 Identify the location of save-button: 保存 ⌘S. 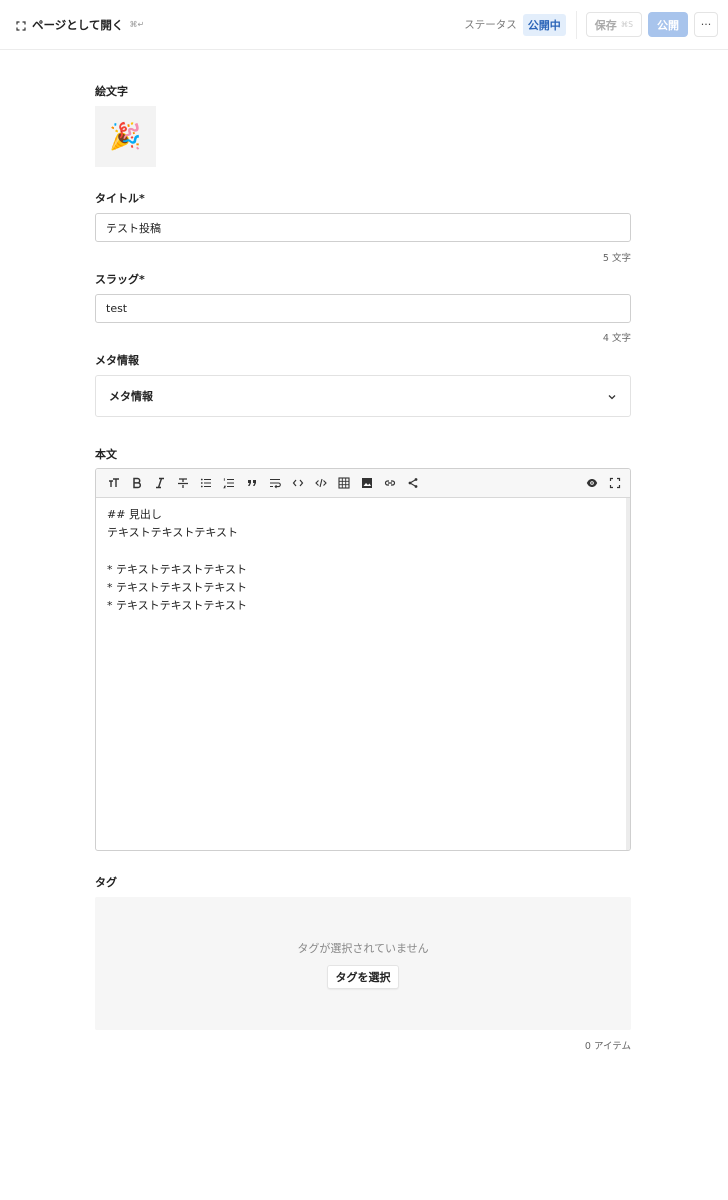
(613, 24).